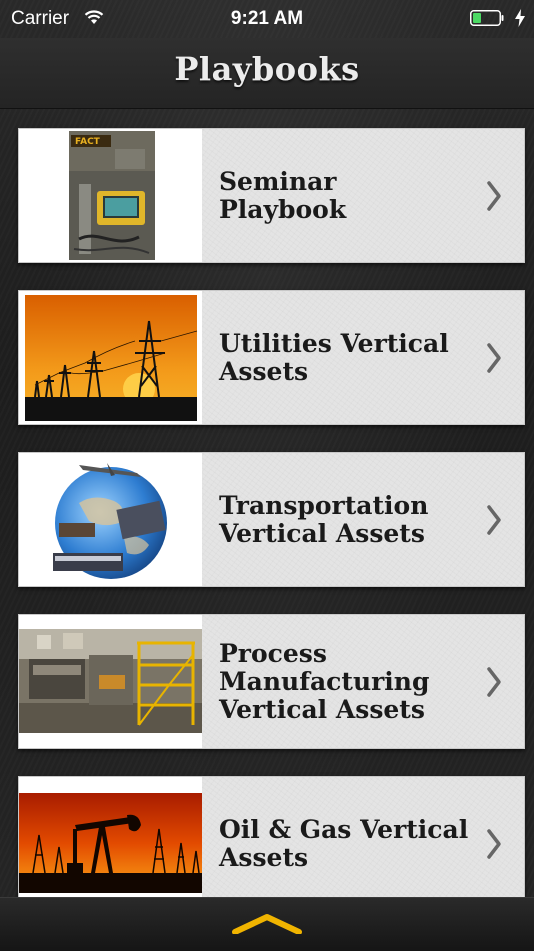 The image size is (534, 951). I want to click on bottom-toolbar, so click(267, 924).